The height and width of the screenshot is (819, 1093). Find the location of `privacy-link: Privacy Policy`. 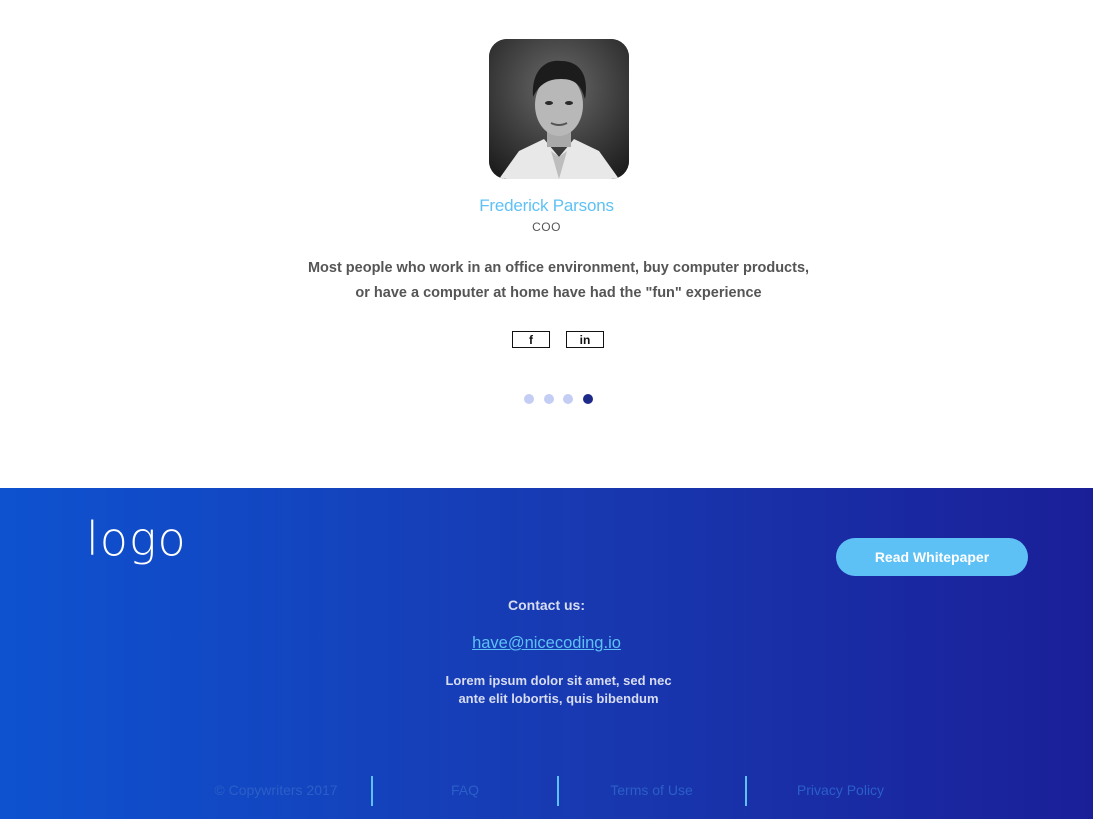

privacy-link: Privacy Policy is located at coordinates (840, 790).